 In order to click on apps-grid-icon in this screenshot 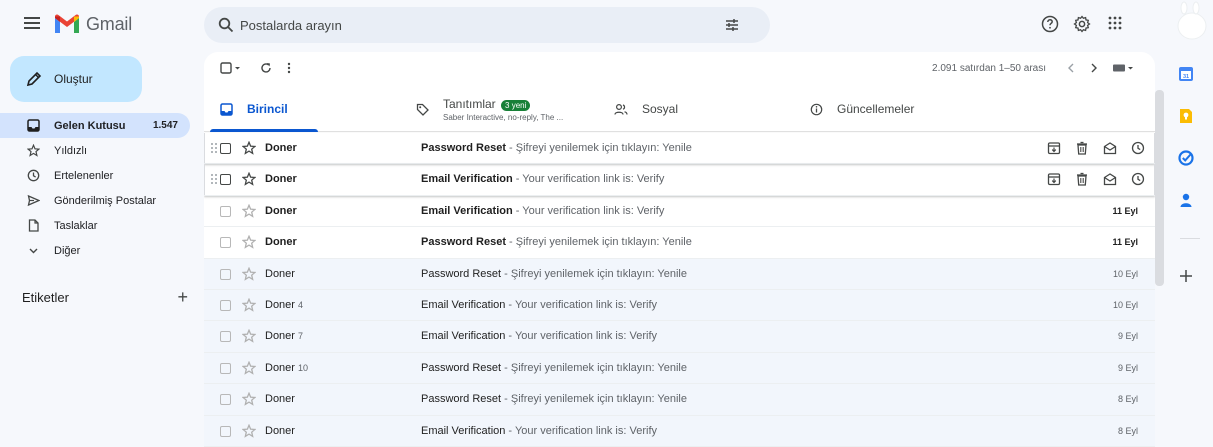, I will do `click(1115, 23)`.